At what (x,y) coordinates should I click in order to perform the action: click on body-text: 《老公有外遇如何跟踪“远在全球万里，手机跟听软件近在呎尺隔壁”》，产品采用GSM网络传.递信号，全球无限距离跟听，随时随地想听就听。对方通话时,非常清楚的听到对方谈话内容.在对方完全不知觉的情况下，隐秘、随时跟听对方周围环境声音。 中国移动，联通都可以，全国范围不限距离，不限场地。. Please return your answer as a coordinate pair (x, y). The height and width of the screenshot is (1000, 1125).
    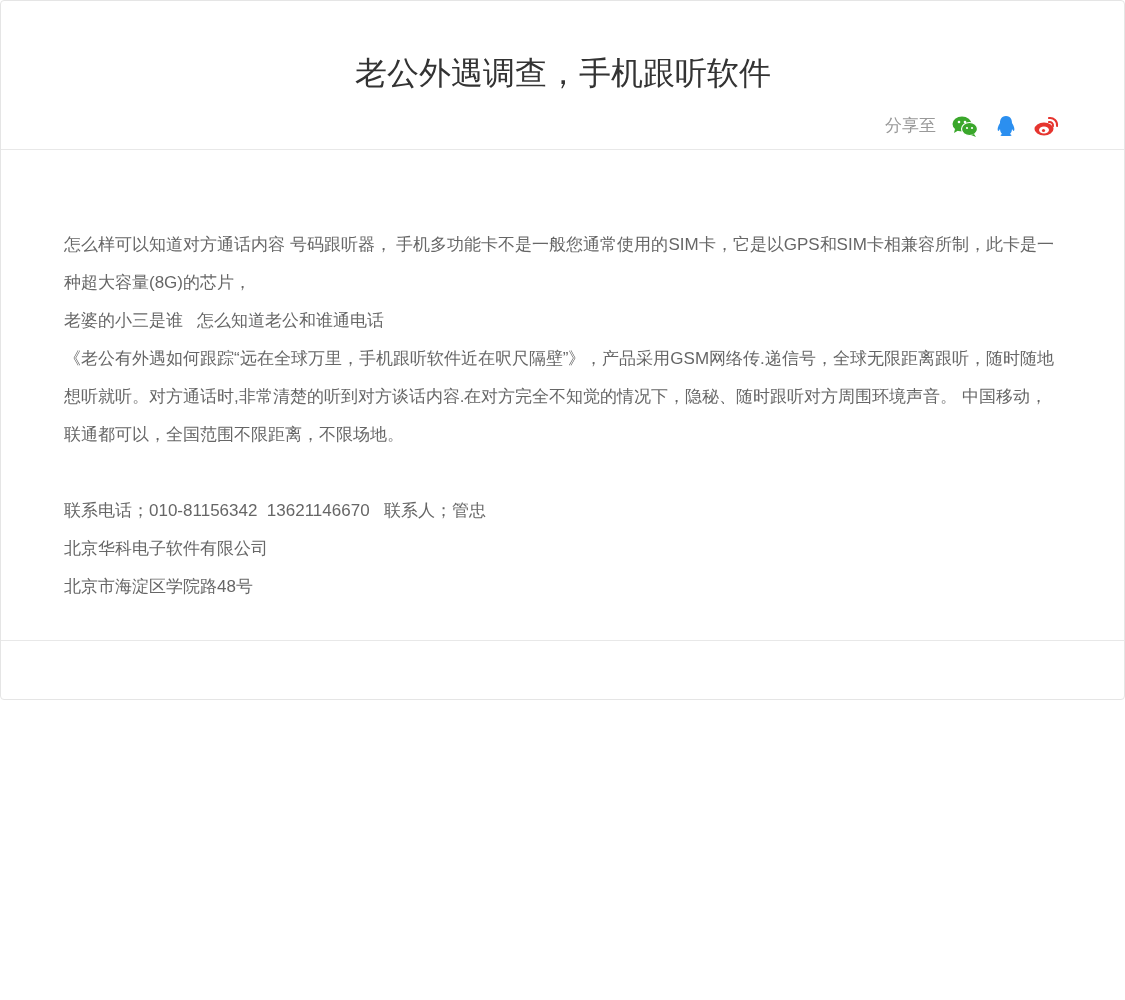
    Looking at the image, I should click on (559, 396).